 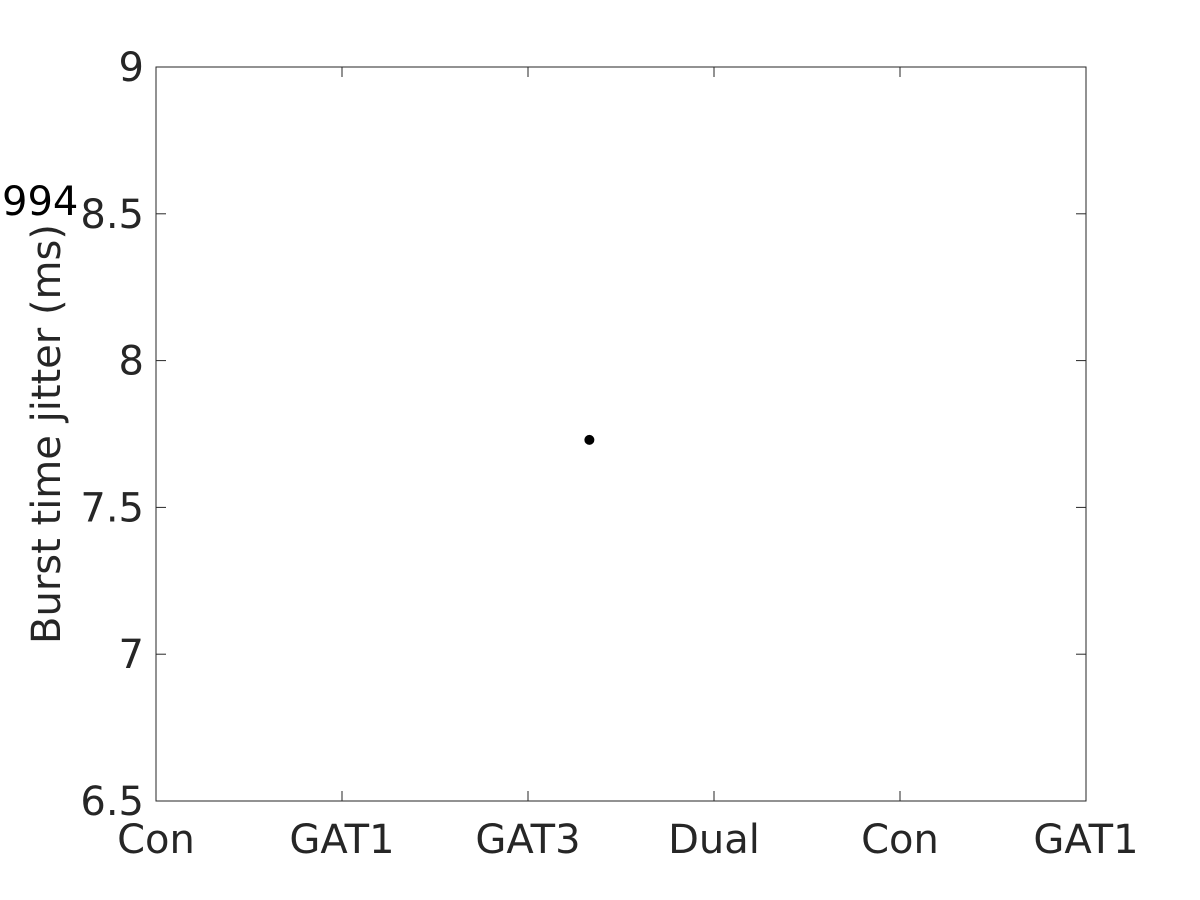 I want to click on data-point, so click(x=589, y=439).